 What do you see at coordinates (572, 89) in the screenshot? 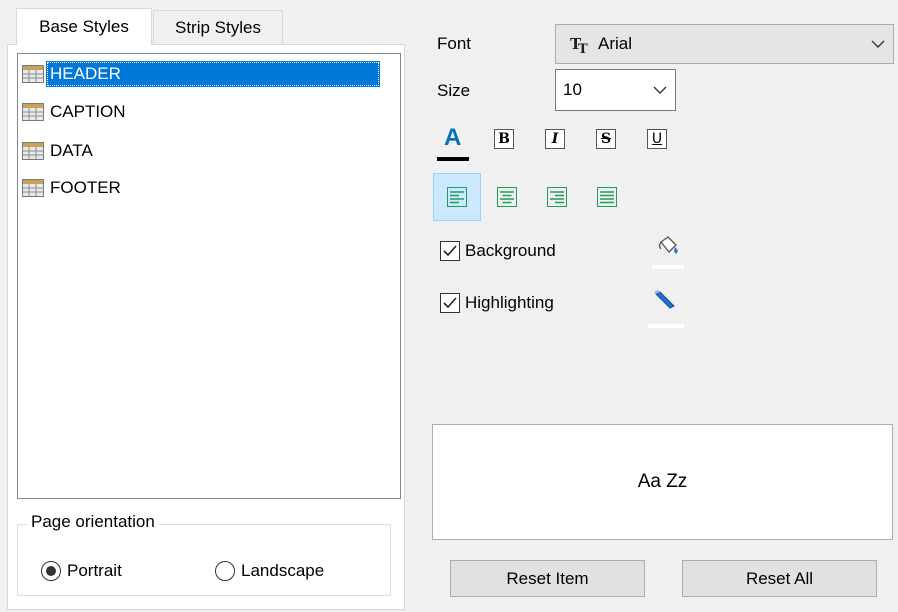
I see `size-value: 10` at bounding box center [572, 89].